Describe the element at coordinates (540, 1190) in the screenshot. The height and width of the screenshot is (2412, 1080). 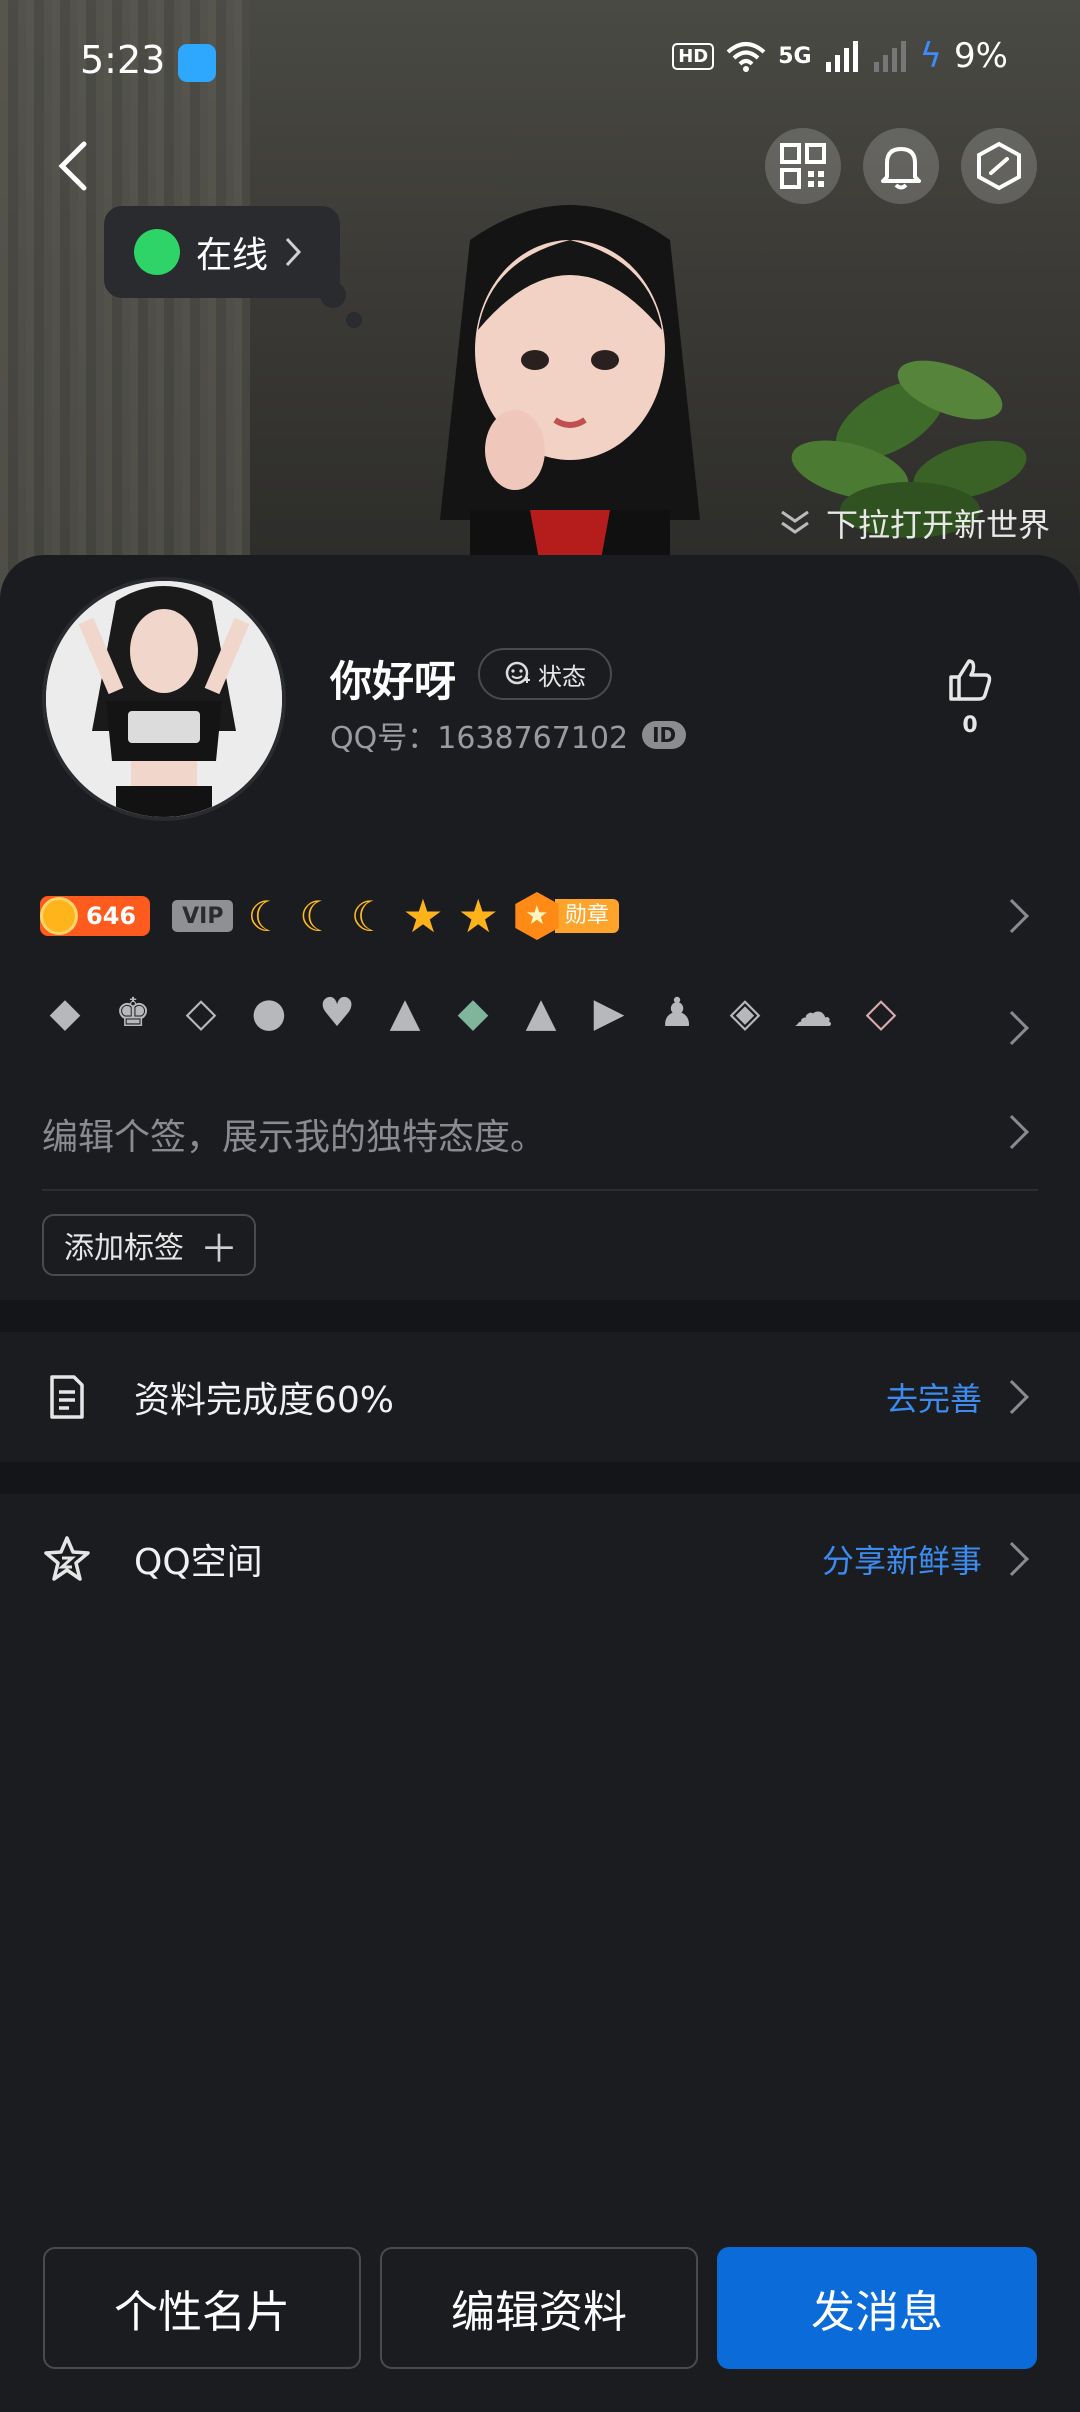
I see `divider` at that location.